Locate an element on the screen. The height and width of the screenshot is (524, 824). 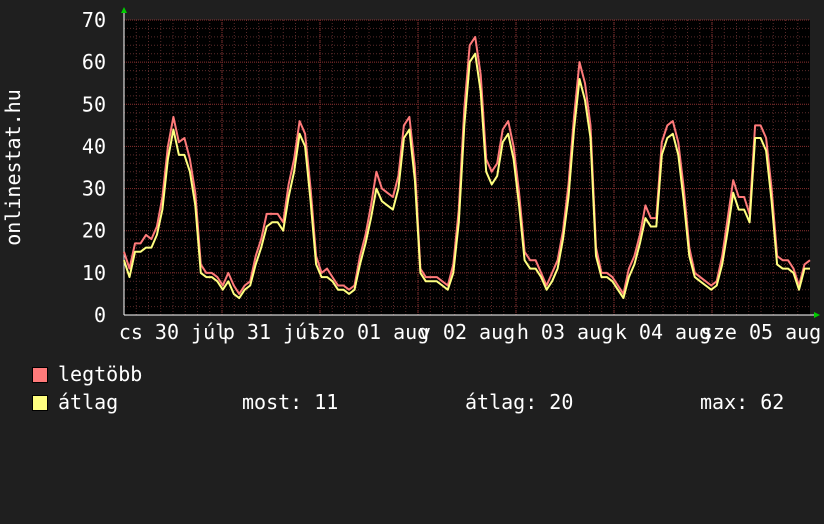
x-tick-label: szo 01 aug is located at coordinates (369, 332).